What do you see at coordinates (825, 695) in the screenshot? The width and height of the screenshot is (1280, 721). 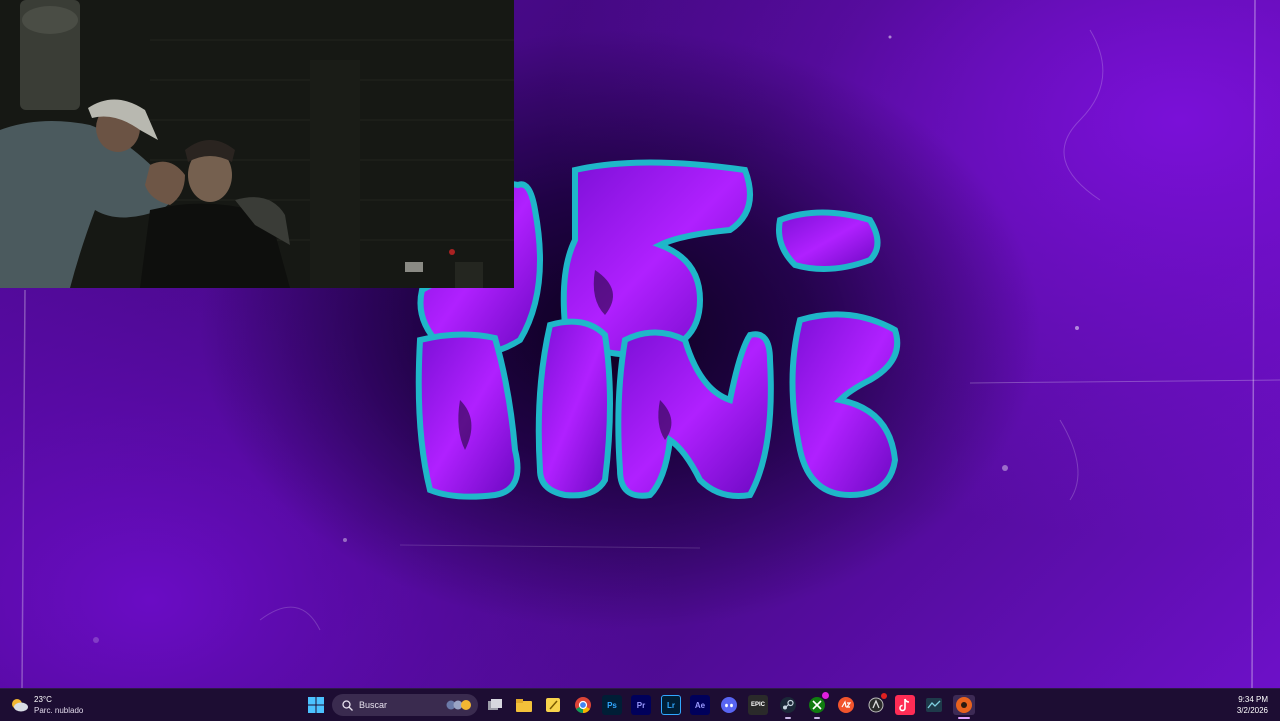 I see `xbox-notification-badge` at bounding box center [825, 695].